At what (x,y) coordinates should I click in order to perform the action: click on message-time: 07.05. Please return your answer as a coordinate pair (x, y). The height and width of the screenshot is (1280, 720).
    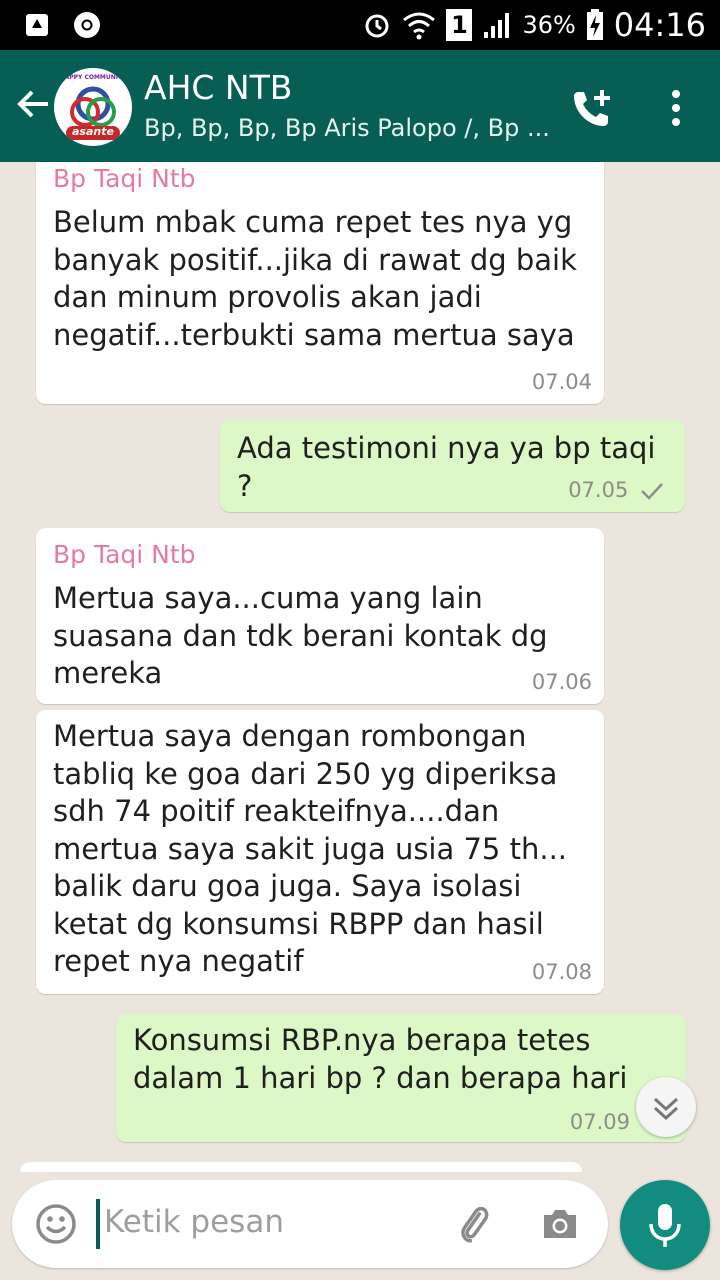
    Looking at the image, I should click on (616, 490).